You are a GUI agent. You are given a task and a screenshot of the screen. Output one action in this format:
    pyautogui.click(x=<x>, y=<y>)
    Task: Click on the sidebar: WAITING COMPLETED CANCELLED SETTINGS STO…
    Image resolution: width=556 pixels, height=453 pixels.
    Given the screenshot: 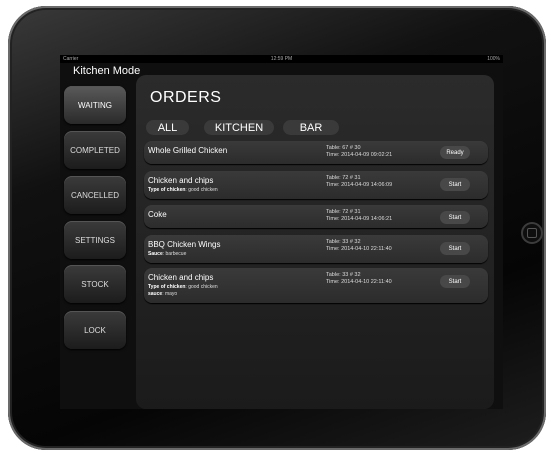 What is the action you would take?
    pyautogui.click(x=96, y=242)
    